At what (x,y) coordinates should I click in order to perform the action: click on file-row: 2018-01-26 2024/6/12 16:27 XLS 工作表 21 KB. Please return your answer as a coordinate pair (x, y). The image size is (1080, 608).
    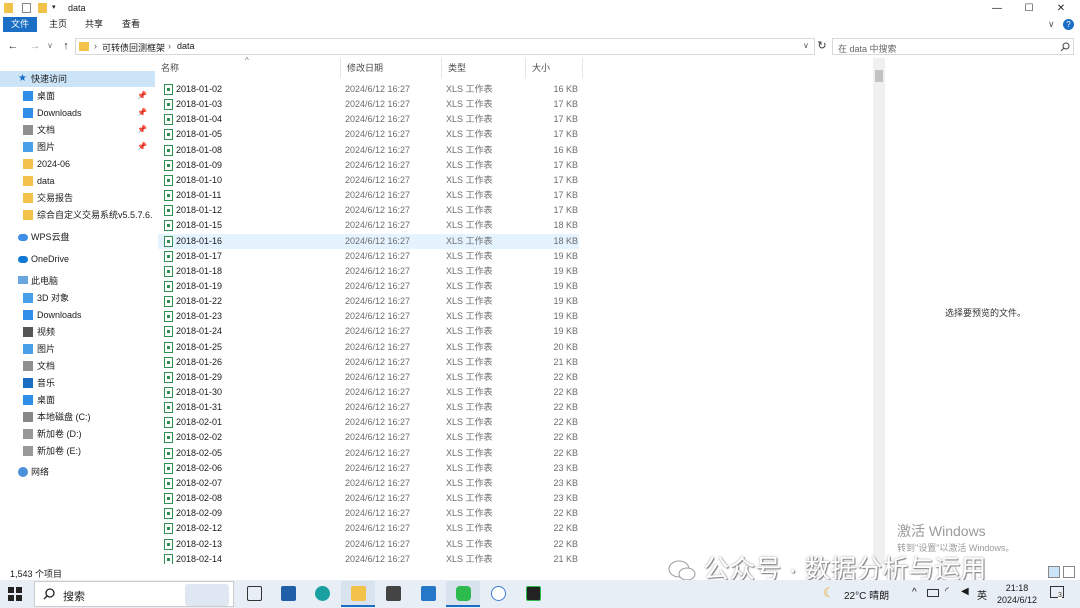
    Looking at the image, I should click on (368, 362).